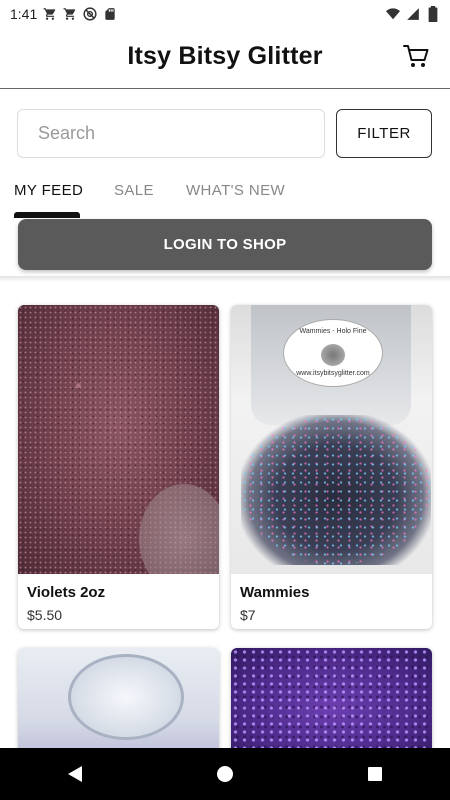 Image resolution: width=450 pixels, height=800 pixels. I want to click on section-divider, so click(225, 279).